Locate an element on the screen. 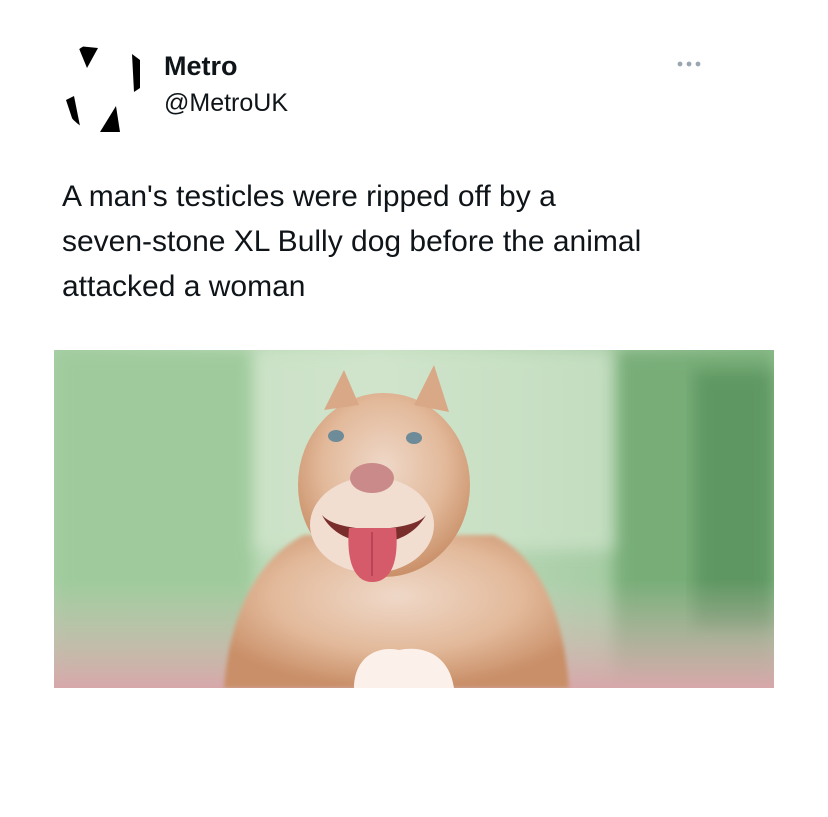 This screenshot has height=817, width=828. more-options-button is located at coordinates (690, 64).